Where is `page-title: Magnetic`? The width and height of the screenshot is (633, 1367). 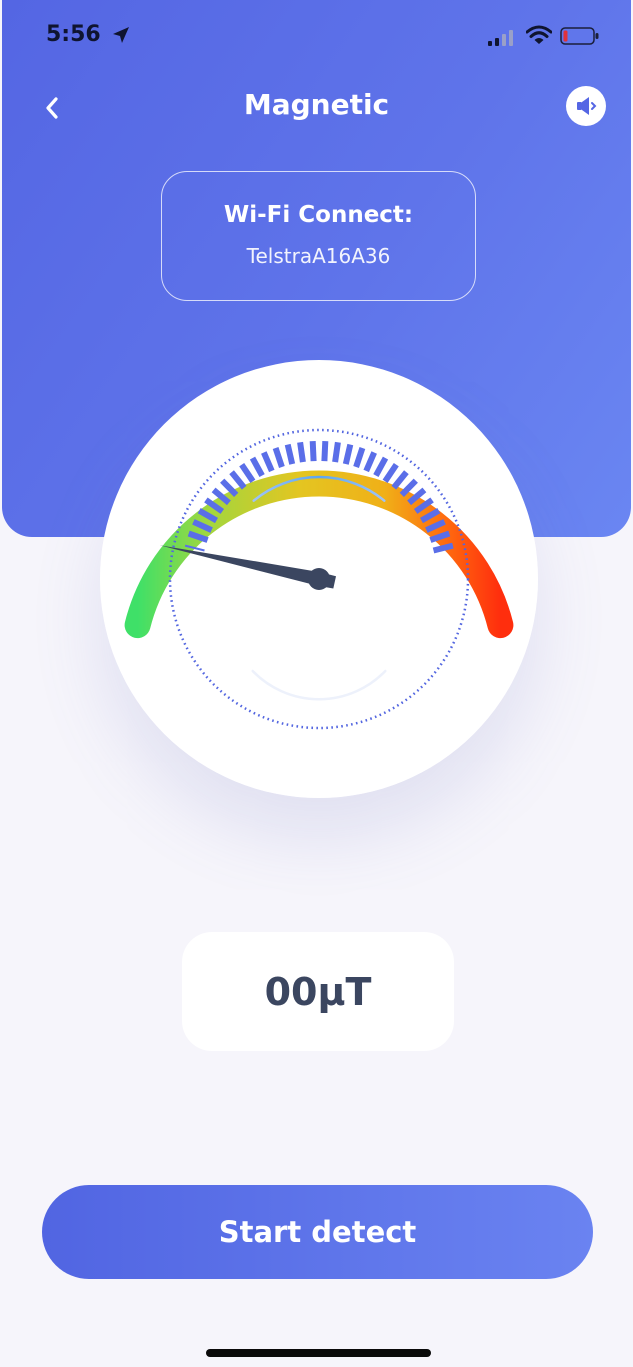
page-title: Magnetic is located at coordinates (316, 104).